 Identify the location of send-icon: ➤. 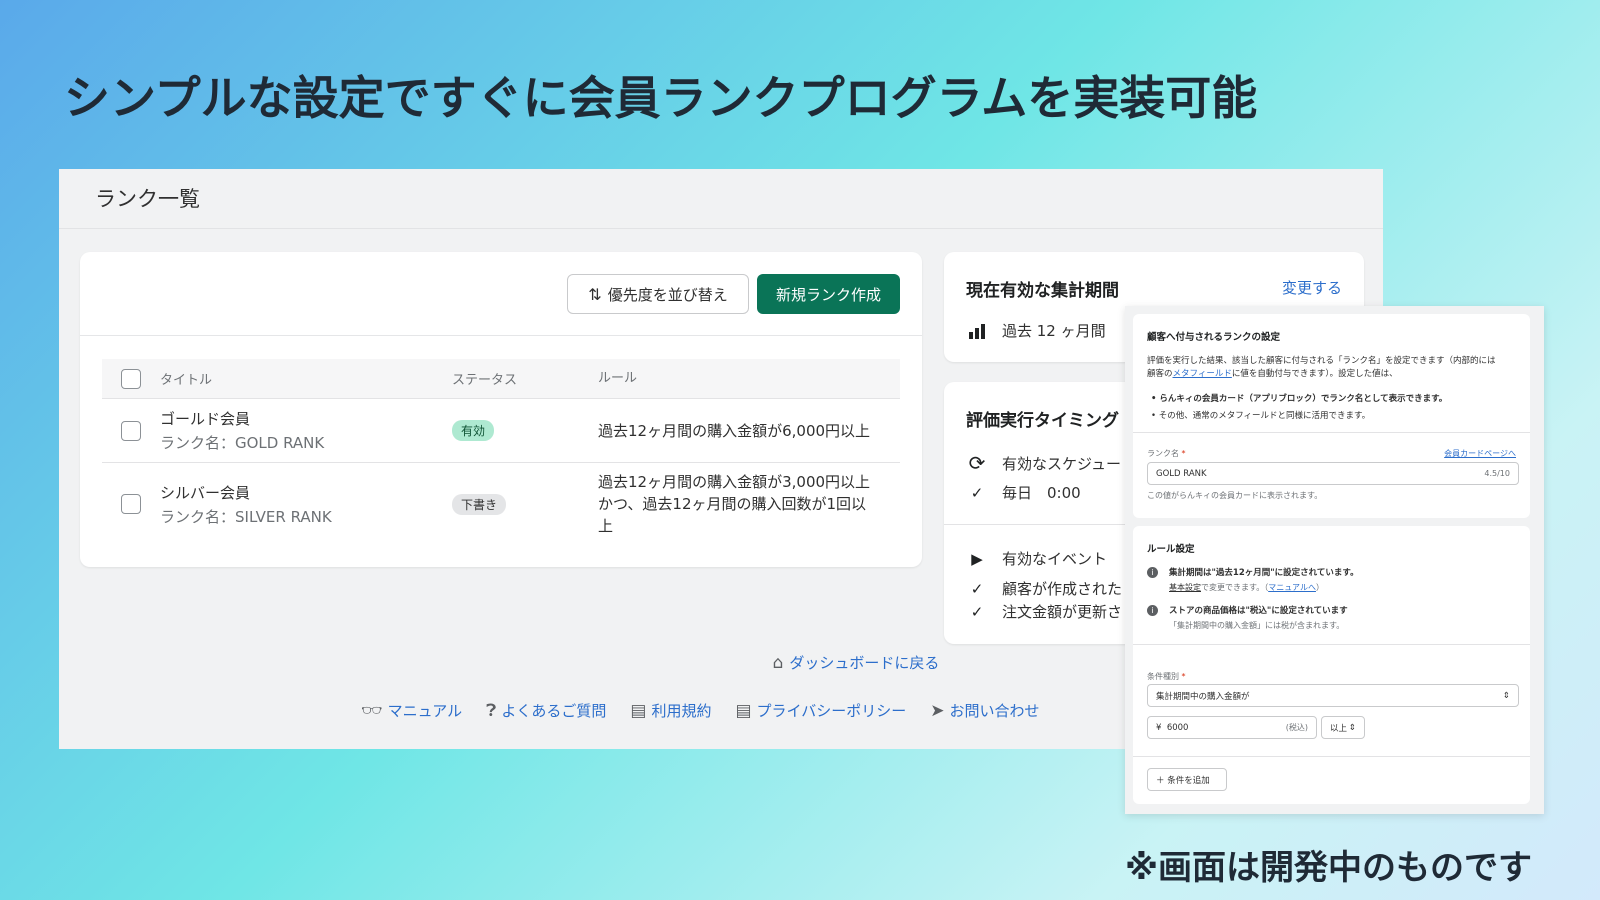
(937, 710).